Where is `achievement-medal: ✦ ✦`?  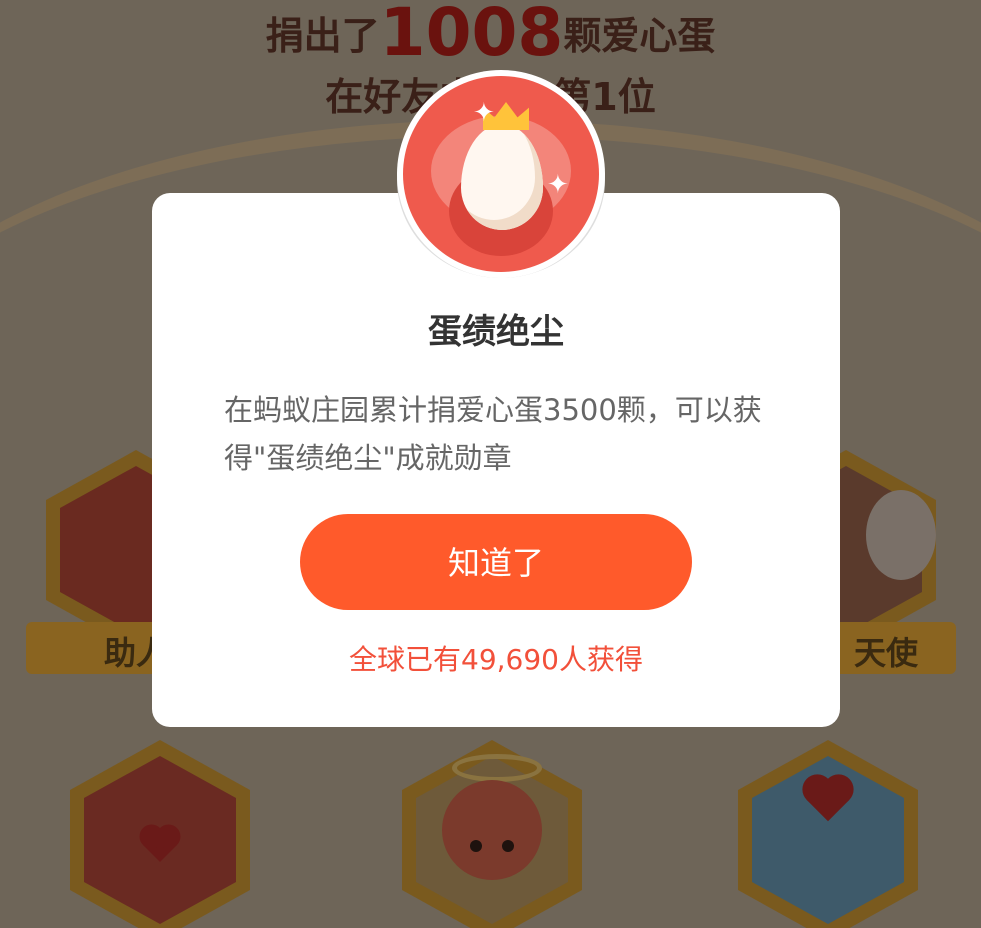 achievement-medal: ✦ ✦ is located at coordinates (502, 175).